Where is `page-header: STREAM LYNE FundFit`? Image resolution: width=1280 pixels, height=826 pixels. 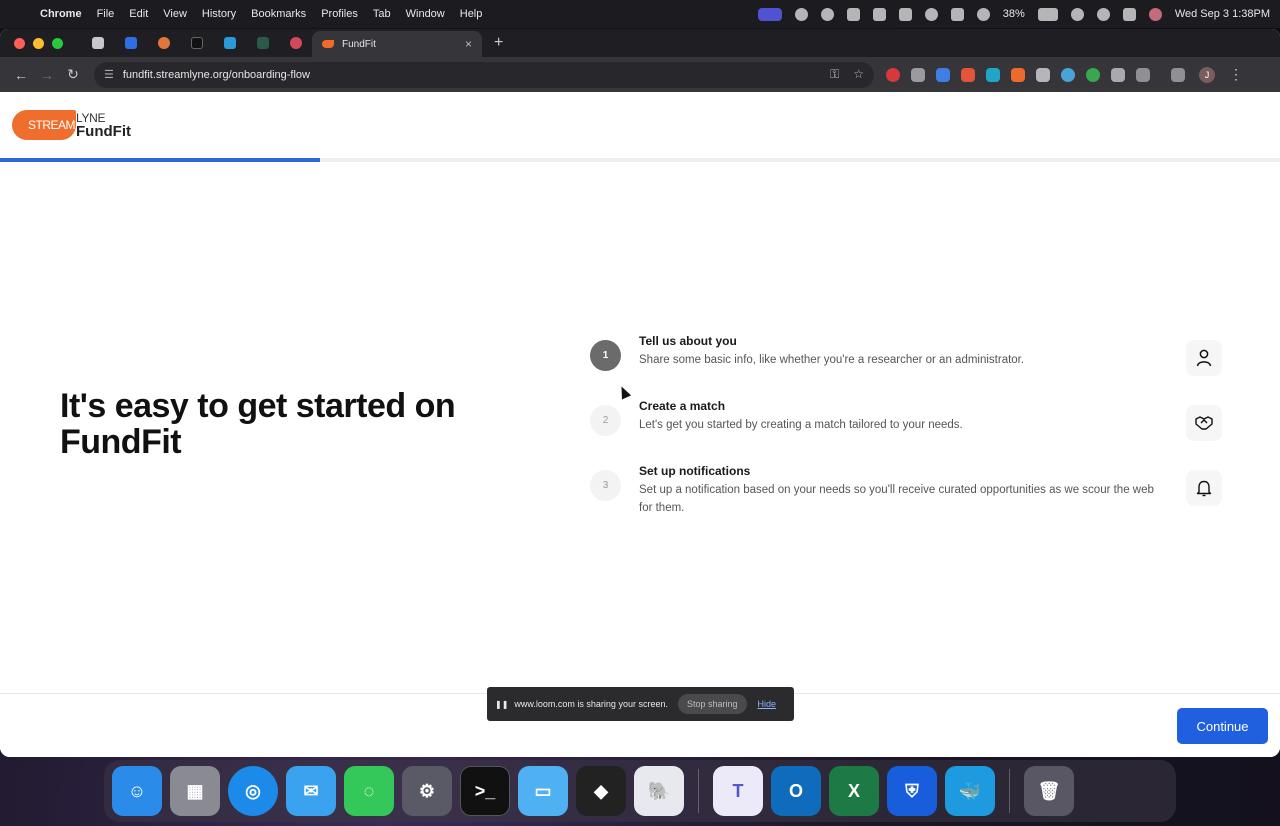 page-header: STREAM LYNE FundFit is located at coordinates (640, 125).